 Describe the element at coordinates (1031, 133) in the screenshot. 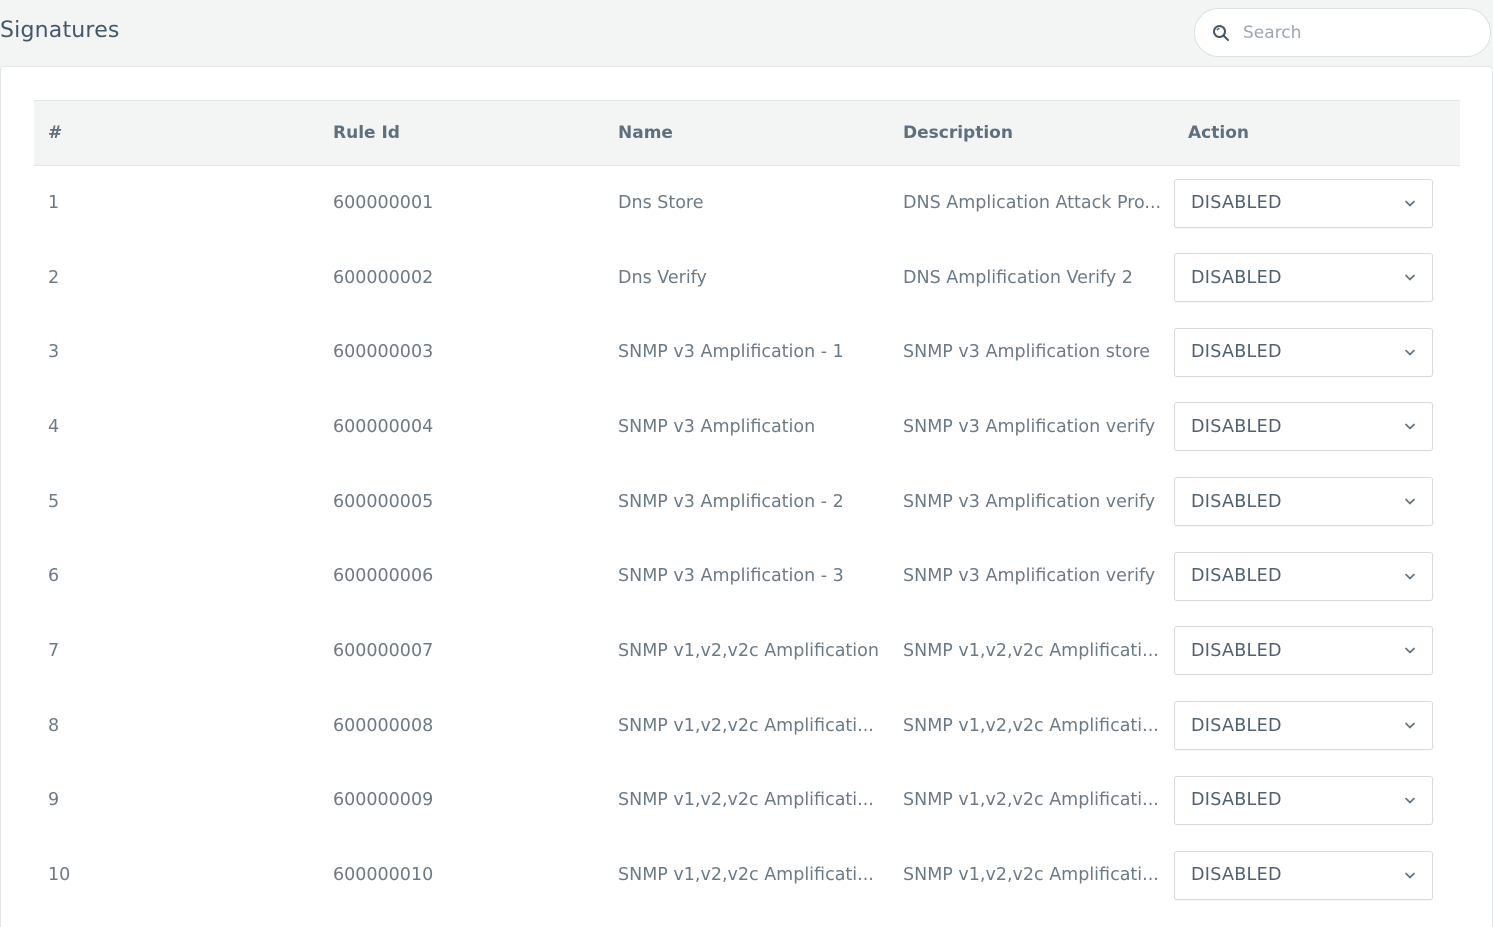

I see `column-header-description: Description` at that location.